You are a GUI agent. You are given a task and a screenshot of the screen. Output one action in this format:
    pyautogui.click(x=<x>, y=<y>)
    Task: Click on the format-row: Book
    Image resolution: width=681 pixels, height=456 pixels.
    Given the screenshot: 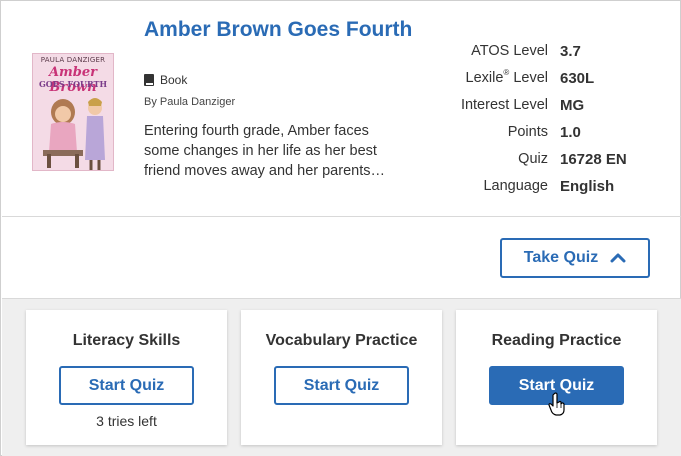 What is the action you would take?
    pyautogui.click(x=165, y=80)
    